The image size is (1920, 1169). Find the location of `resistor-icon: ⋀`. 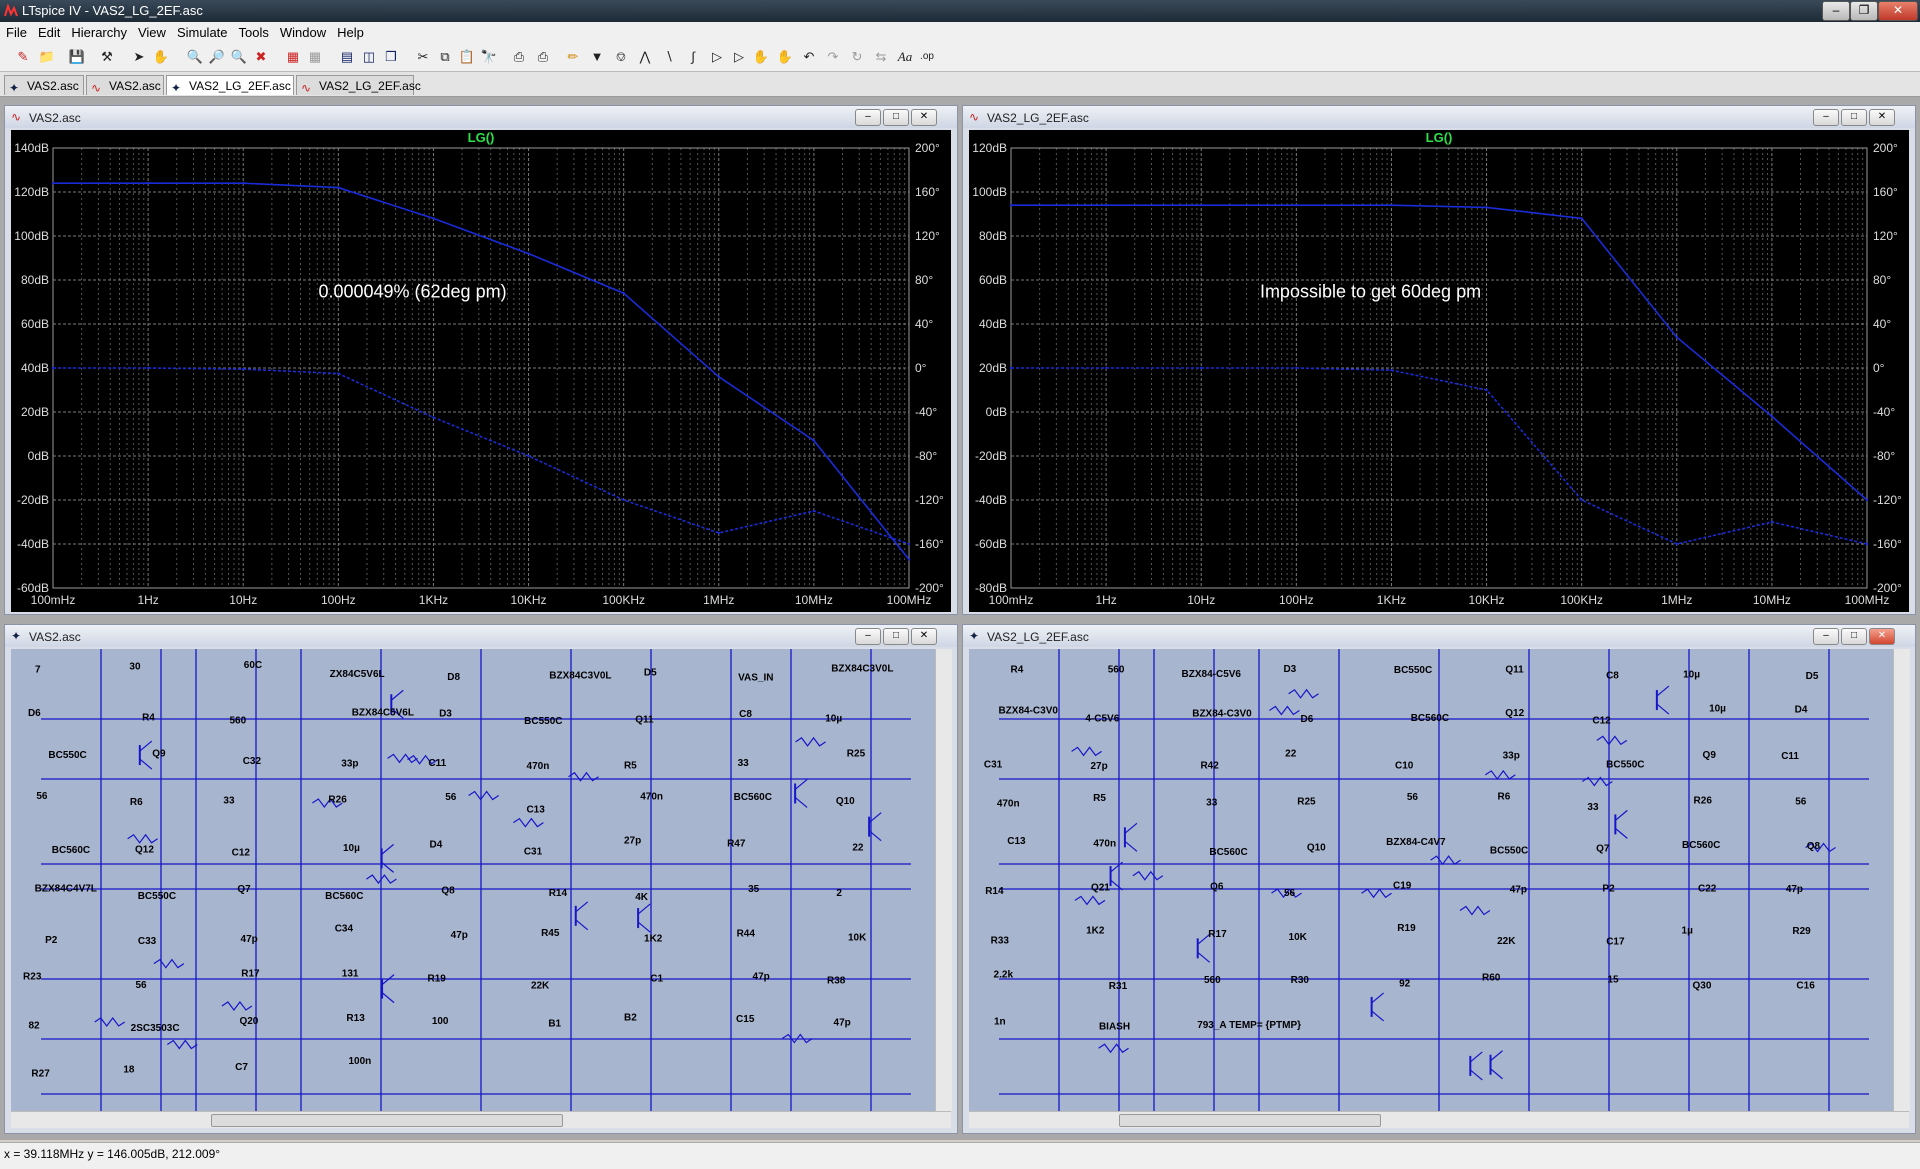

resistor-icon: ⋀ is located at coordinates (645, 57).